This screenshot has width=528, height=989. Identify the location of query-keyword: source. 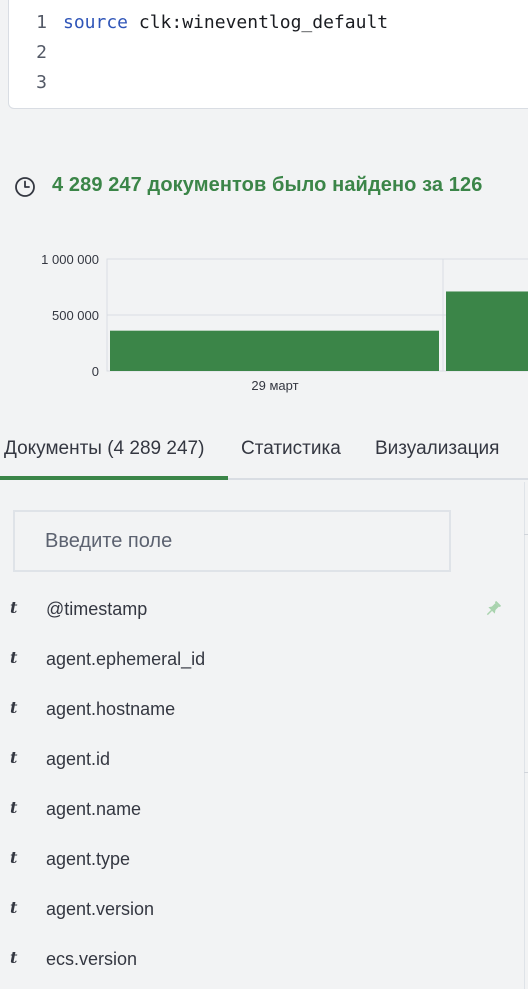
(96, 22).